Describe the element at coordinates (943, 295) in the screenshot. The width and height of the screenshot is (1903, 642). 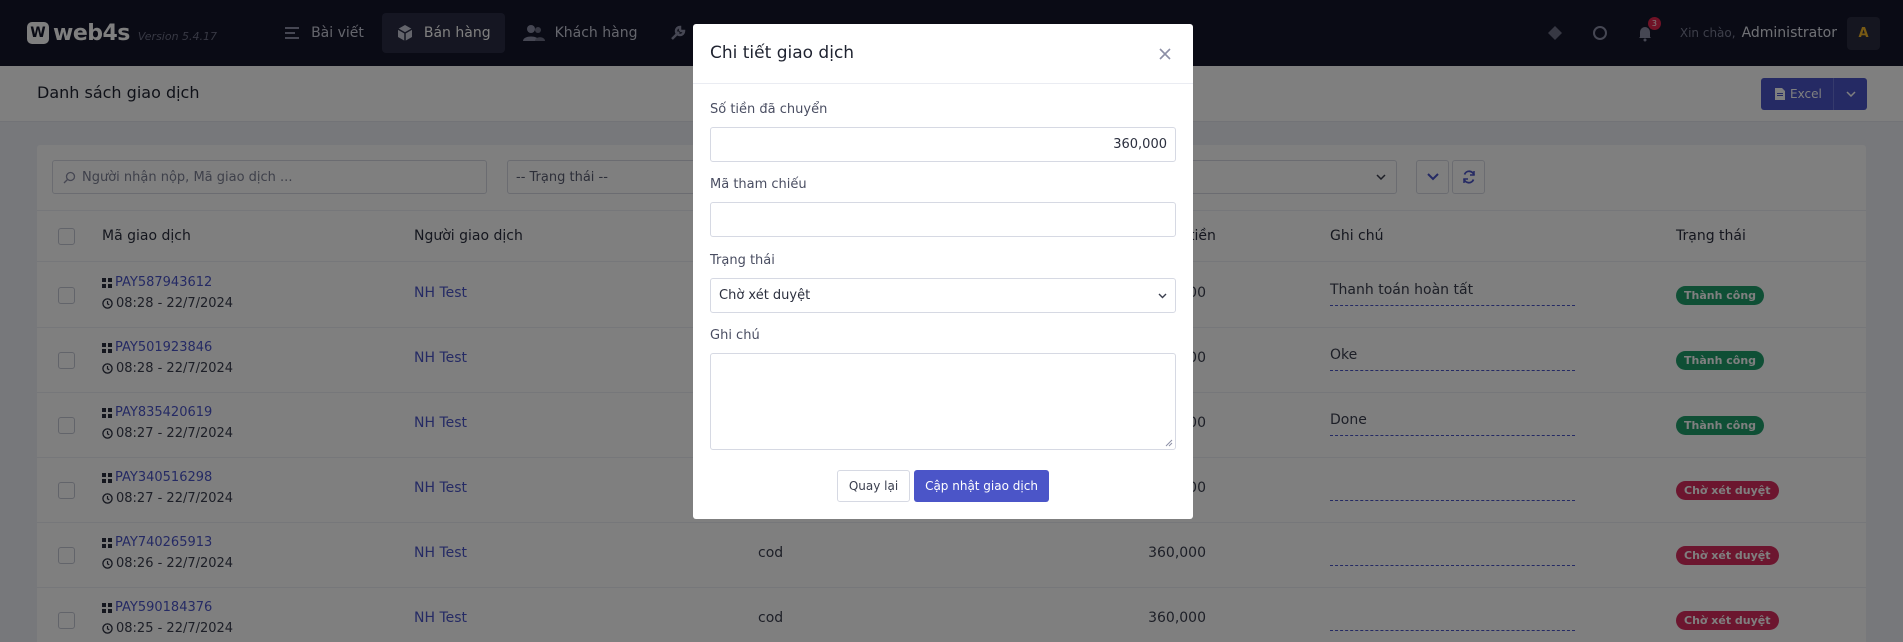
I see `status-select: Chờ xét duyệt` at that location.